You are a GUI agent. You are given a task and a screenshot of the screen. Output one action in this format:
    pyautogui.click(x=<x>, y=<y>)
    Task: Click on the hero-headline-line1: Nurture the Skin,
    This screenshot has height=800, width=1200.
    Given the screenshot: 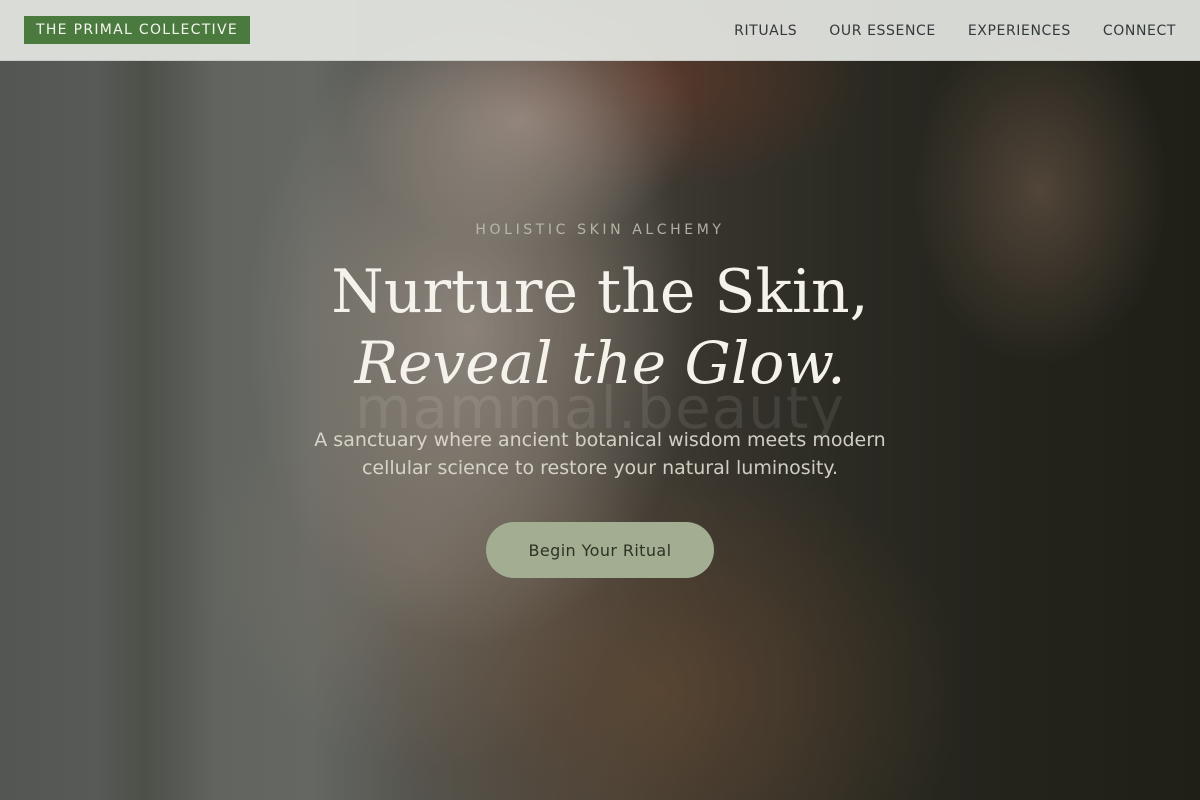 What is the action you would take?
    pyautogui.click(x=600, y=292)
    